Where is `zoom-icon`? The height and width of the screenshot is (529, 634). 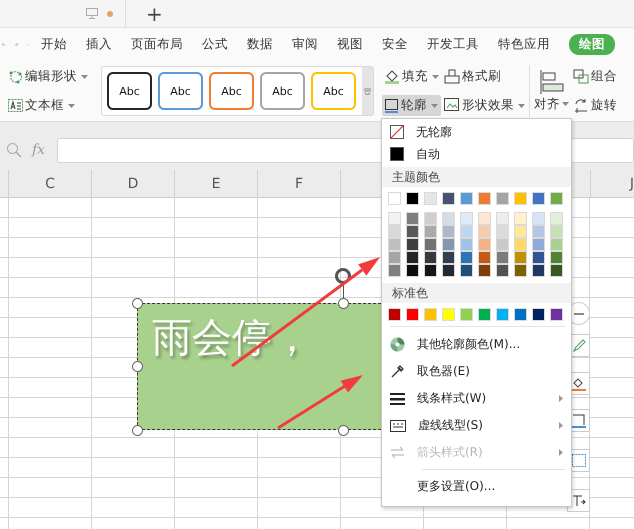
zoom-icon is located at coordinates (14, 150).